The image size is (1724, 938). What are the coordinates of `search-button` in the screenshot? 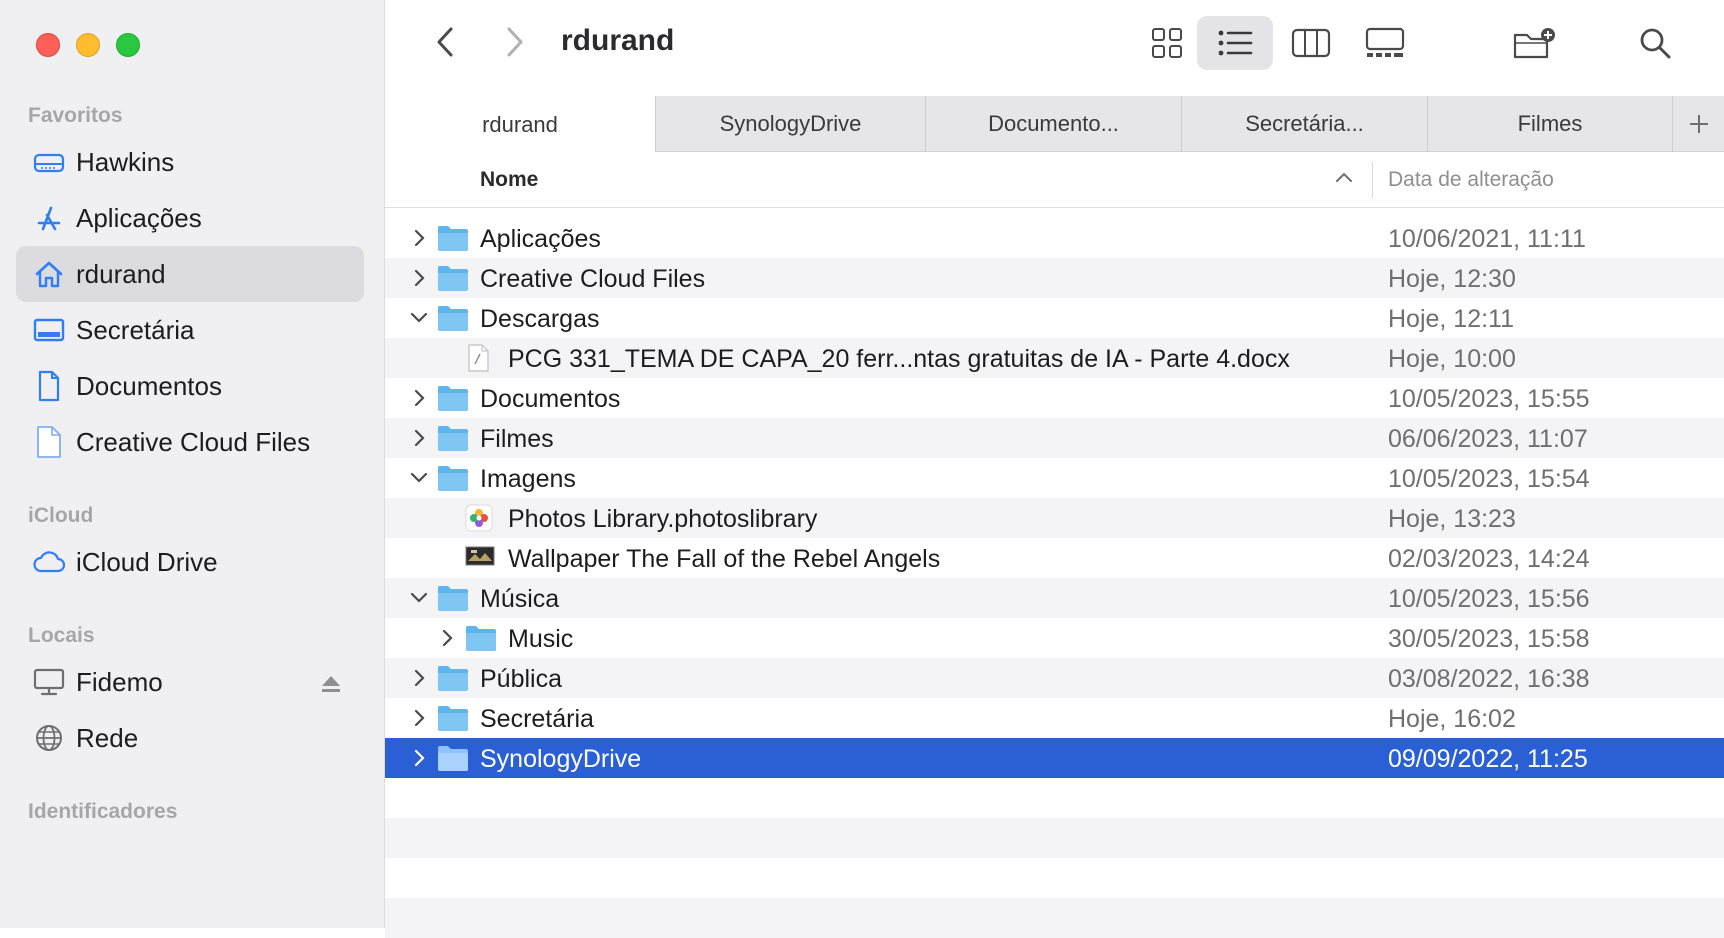 It's located at (1655, 43).